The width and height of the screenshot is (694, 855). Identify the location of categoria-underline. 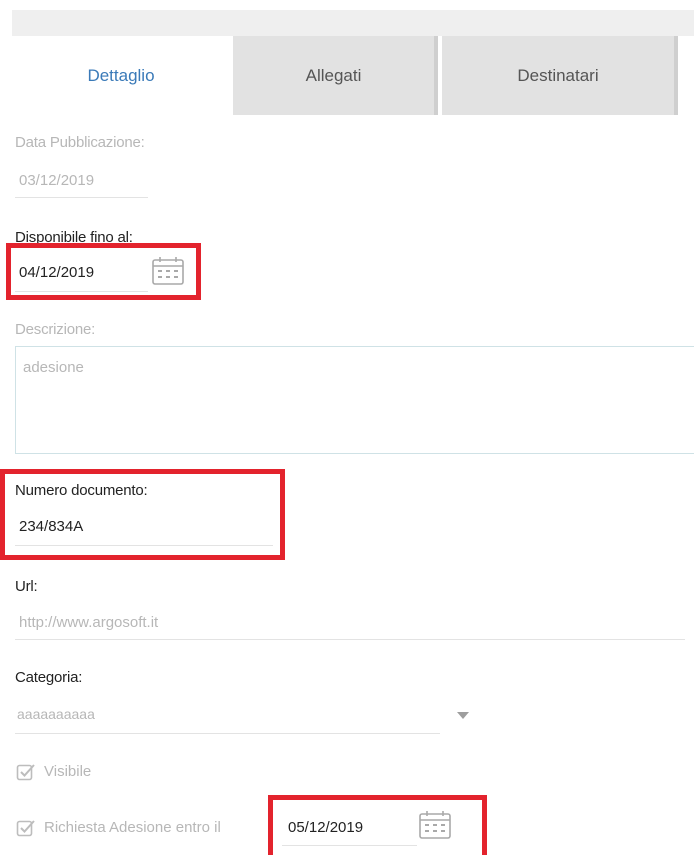
(227, 733).